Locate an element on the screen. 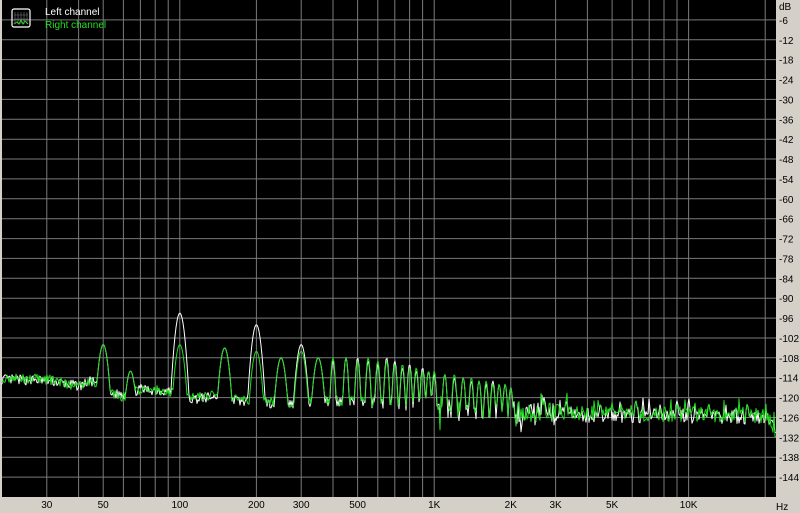 The height and width of the screenshot is (513, 800). y-tick-label: -108 is located at coordinates (789, 359).